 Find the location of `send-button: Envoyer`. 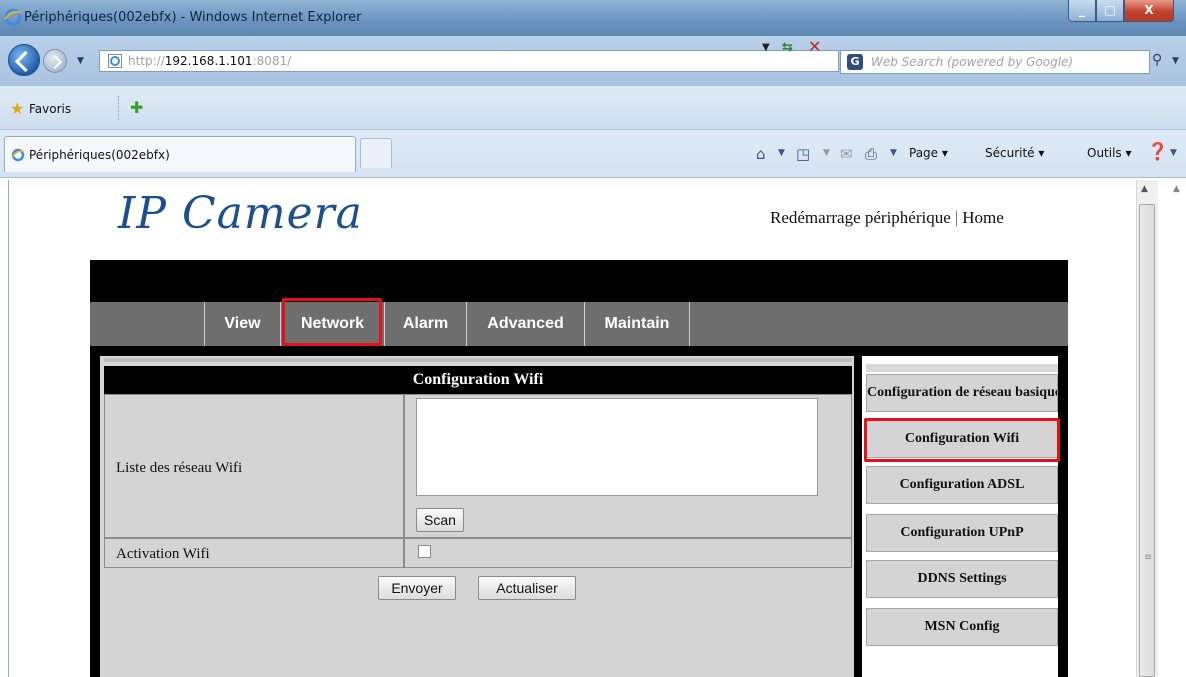

send-button: Envoyer is located at coordinates (417, 588).